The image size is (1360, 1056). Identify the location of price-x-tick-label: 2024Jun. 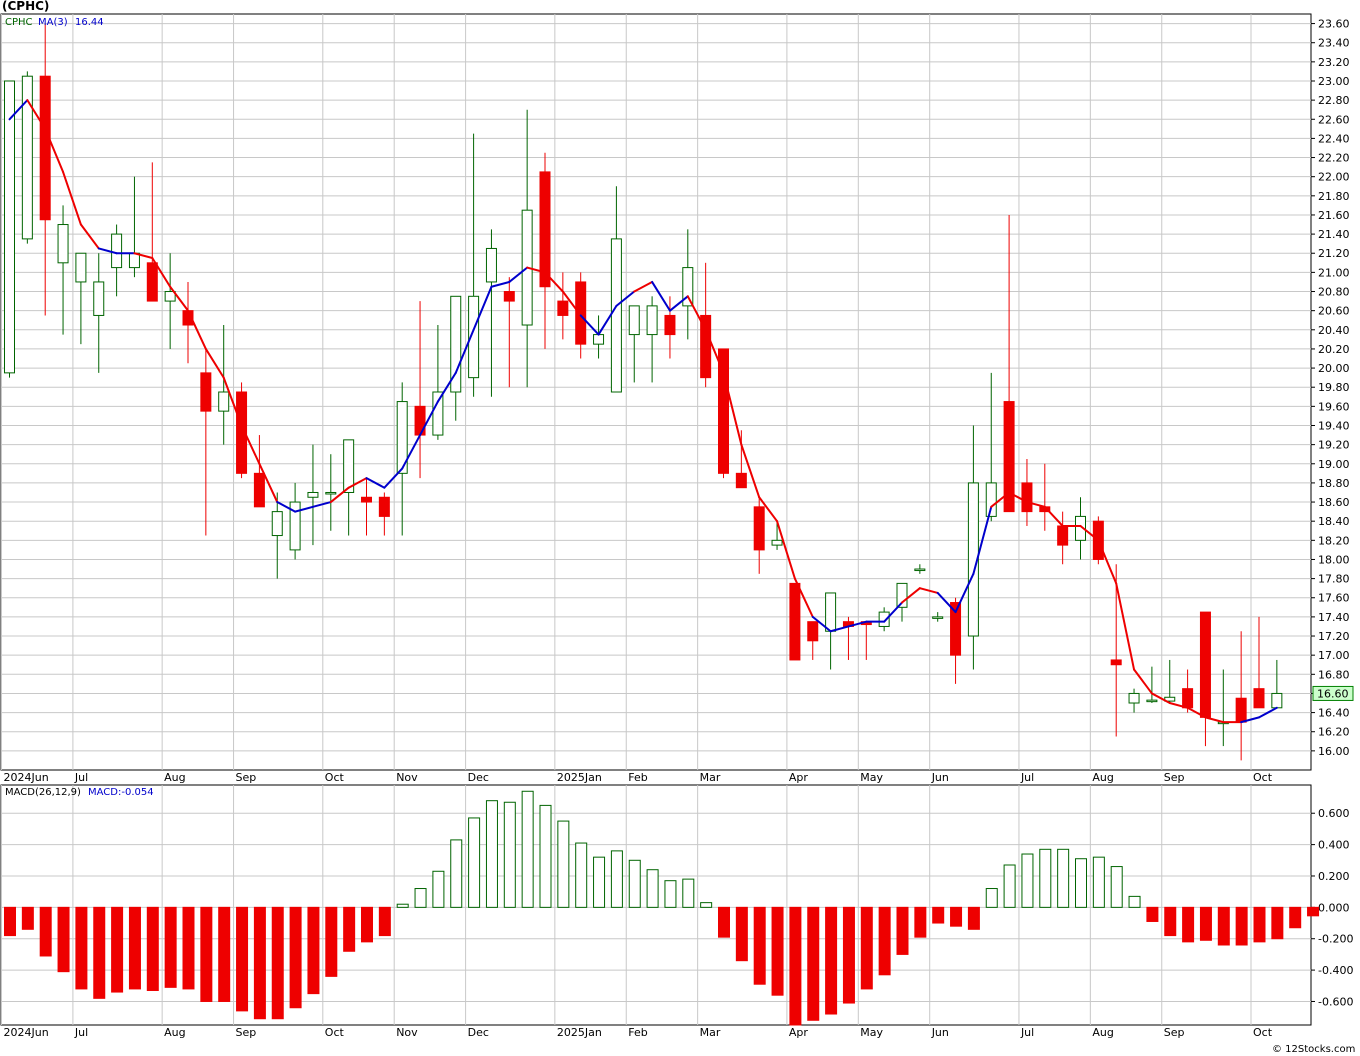
(26, 777).